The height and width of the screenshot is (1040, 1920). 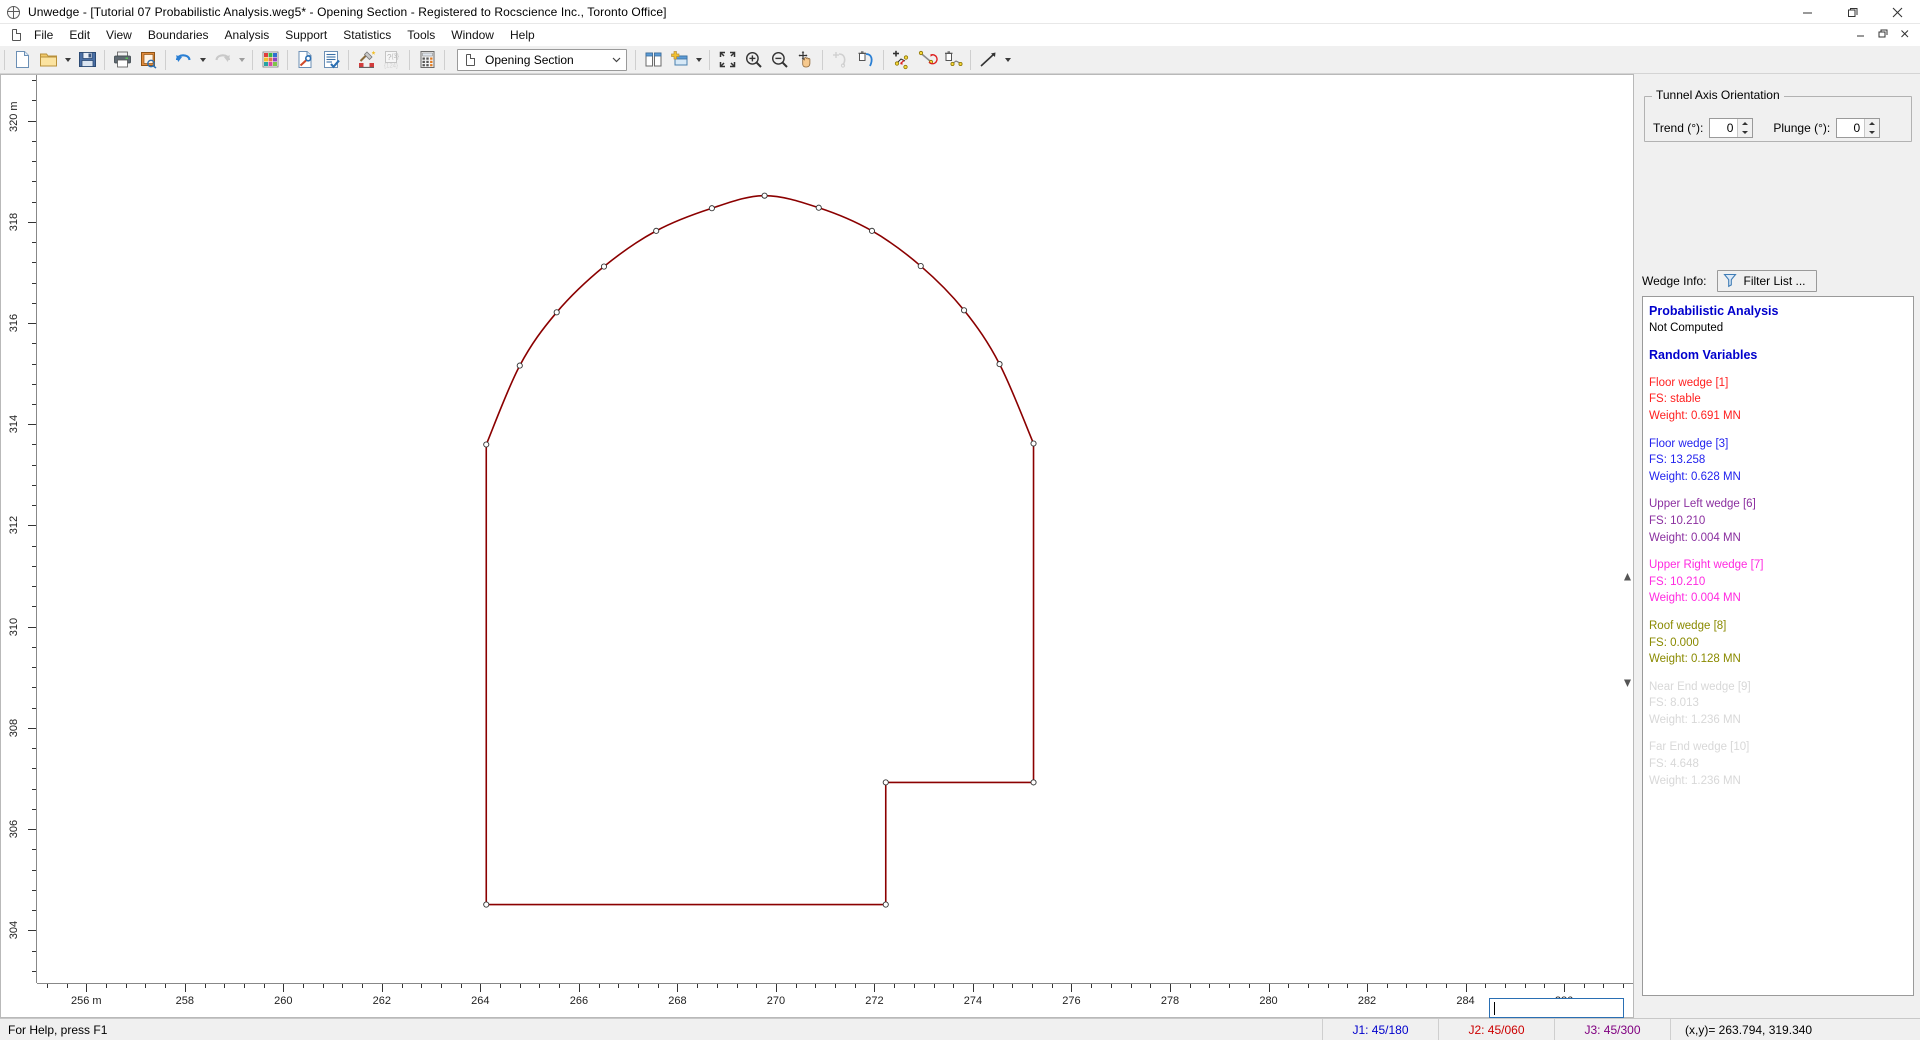 What do you see at coordinates (1883, 34) in the screenshot?
I see `mdi-restore-button` at bounding box center [1883, 34].